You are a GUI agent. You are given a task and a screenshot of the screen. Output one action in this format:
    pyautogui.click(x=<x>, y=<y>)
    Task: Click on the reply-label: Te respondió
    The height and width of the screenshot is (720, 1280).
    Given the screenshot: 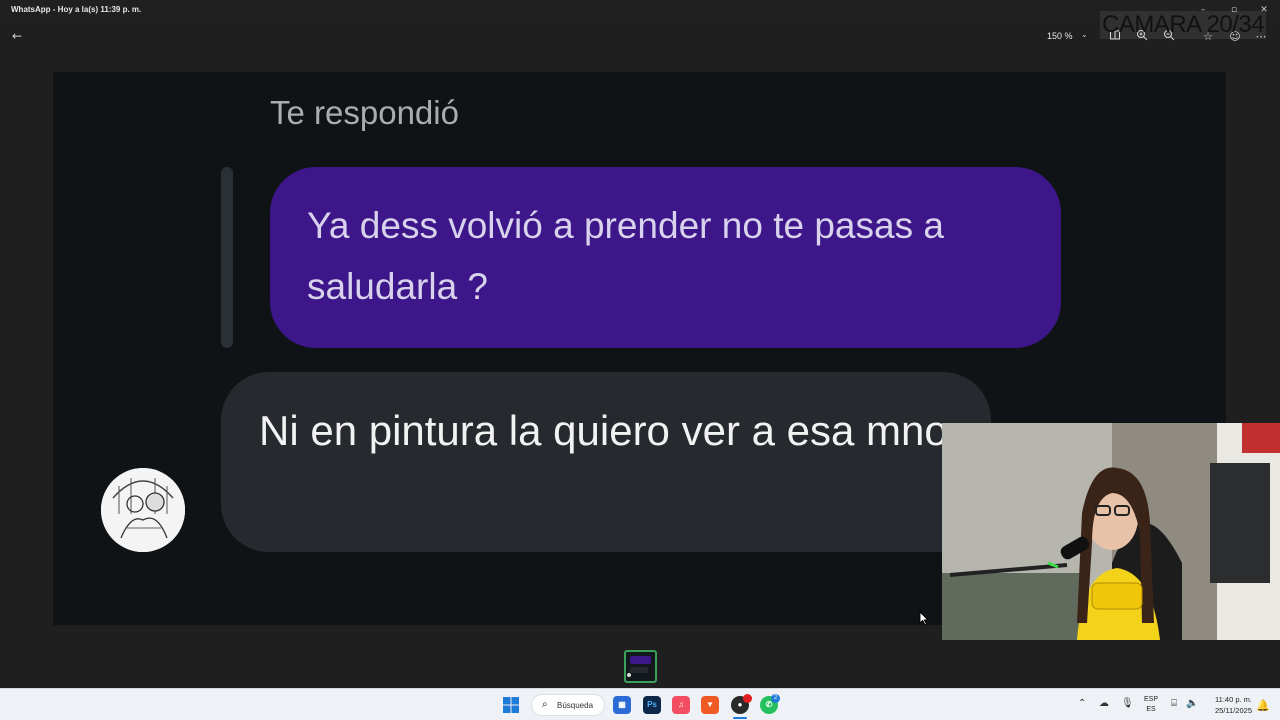 What is the action you would take?
    pyautogui.click(x=364, y=112)
    